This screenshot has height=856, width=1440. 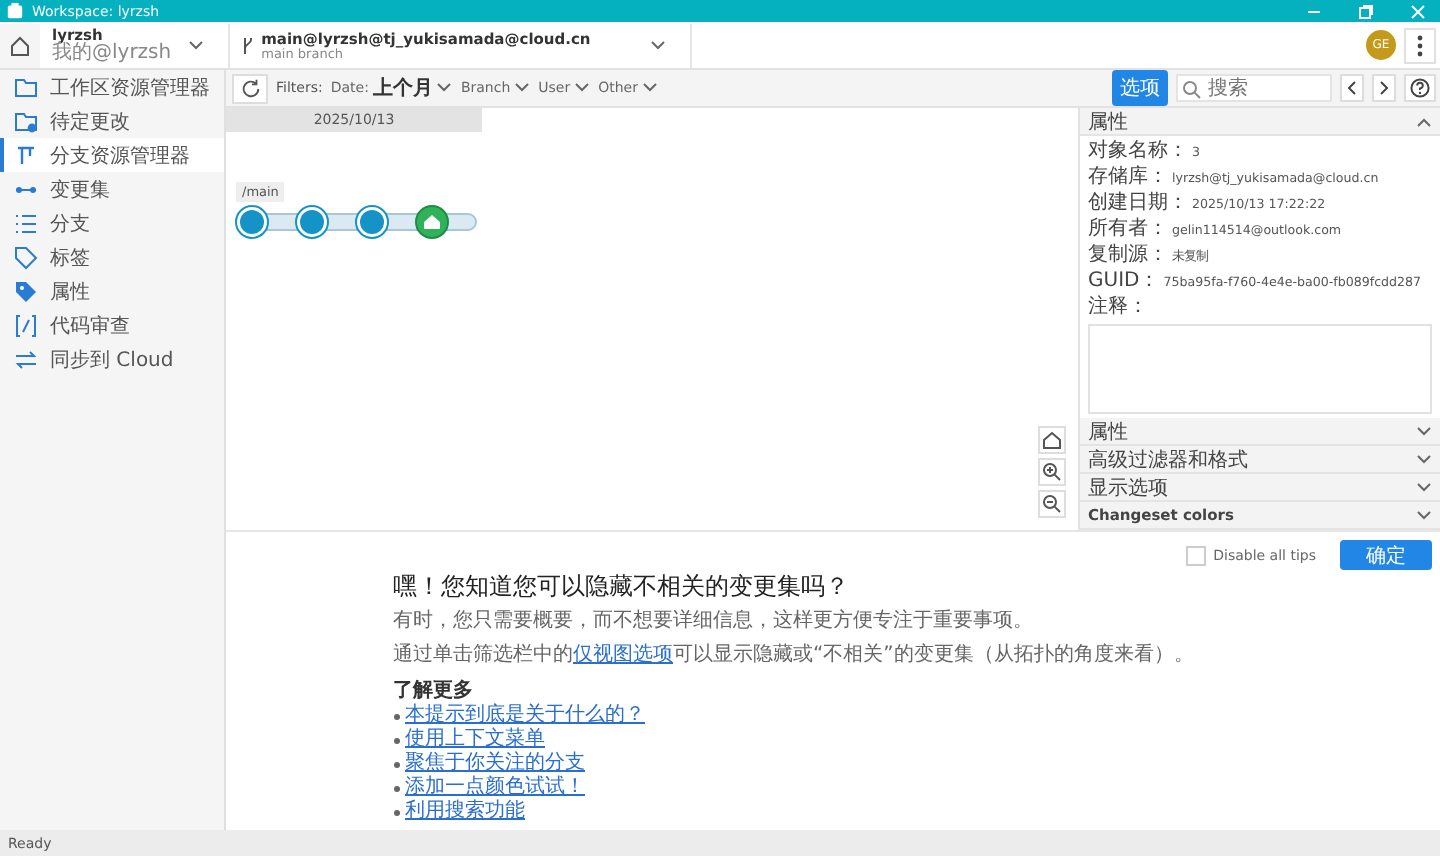 What do you see at coordinates (112, 223) in the screenshot?
I see `sidebar-item: 分支` at bounding box center [112, 223].